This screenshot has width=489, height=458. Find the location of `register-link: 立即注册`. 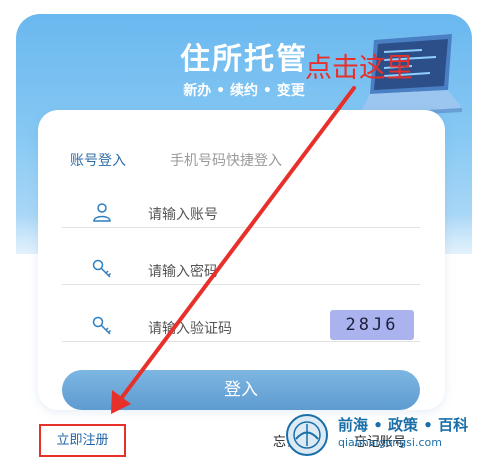

register-link: 立即注册 is located at coordinates (82, 440).